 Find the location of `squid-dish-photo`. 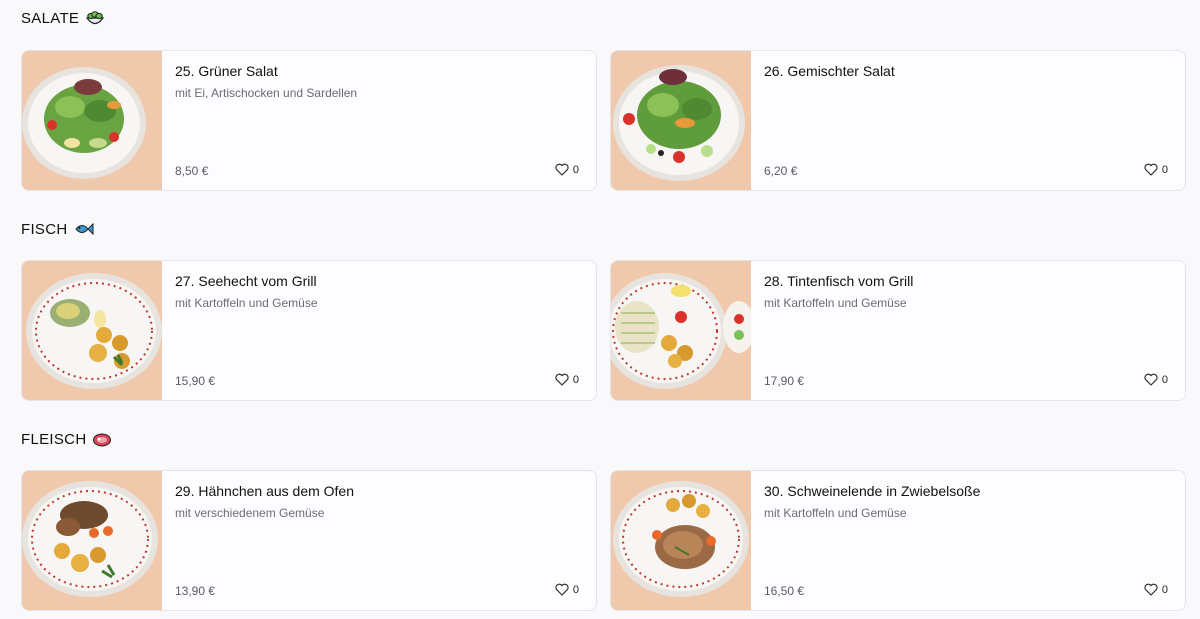

squid-dish-photo is located at coordinates (681, 330).